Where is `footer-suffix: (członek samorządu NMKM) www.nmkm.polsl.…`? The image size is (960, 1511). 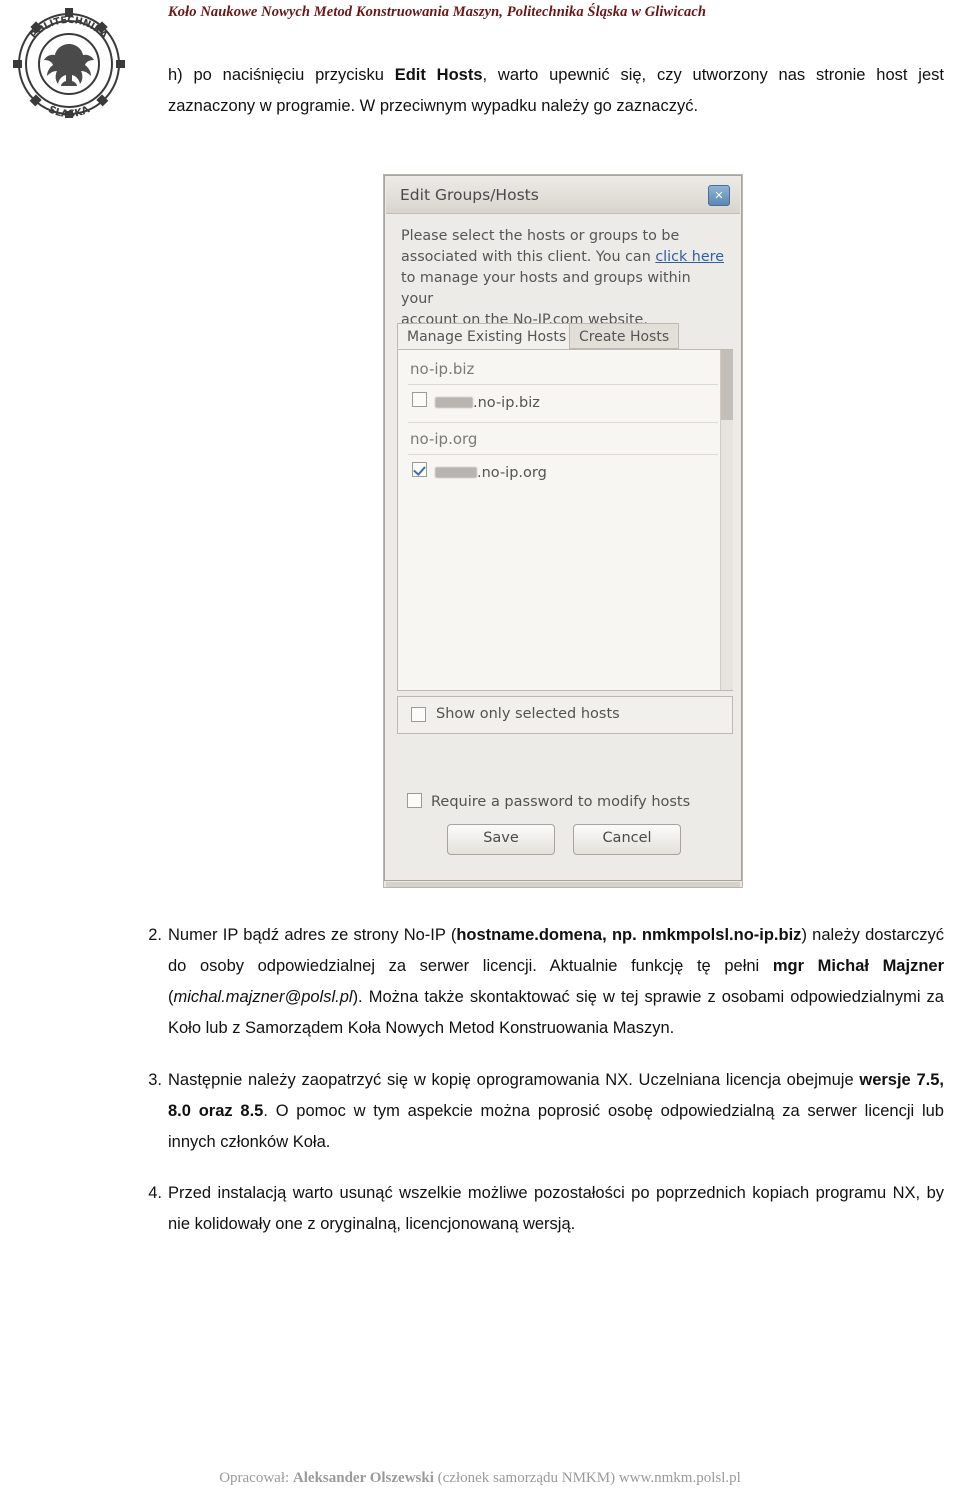
footer-suffix: (członek samorządu NMKM) www.nmkm.polsl.… is located at coordinates (587, 1478).